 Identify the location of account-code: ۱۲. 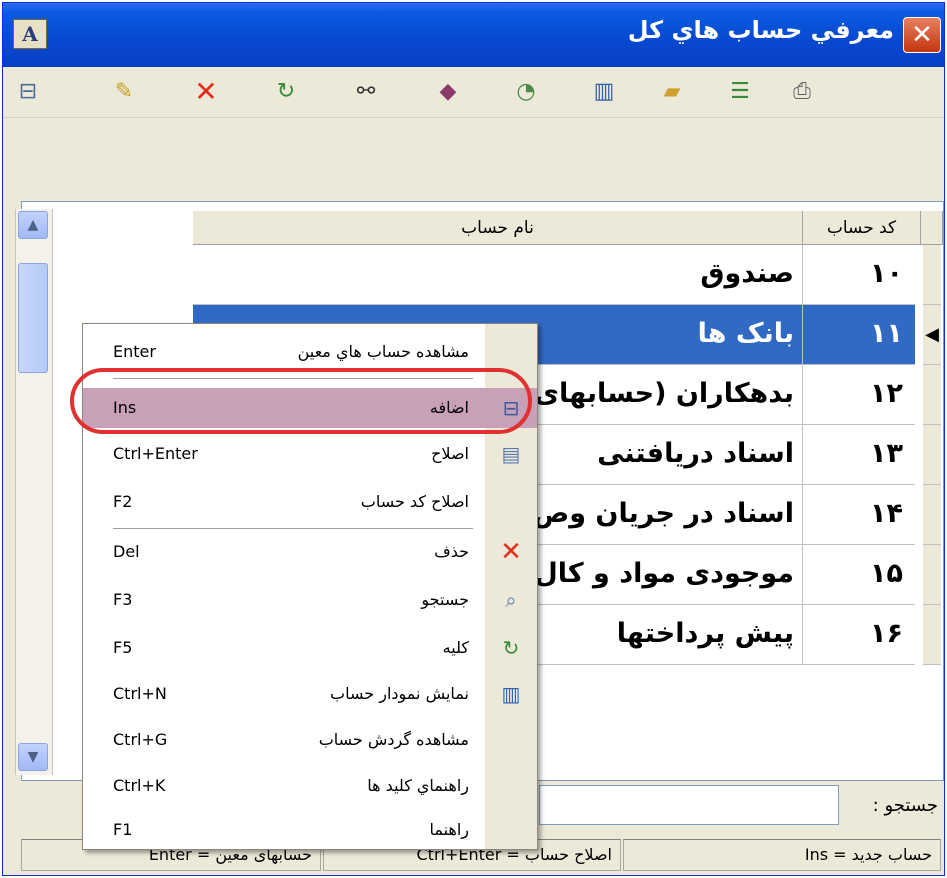
(859, 395).